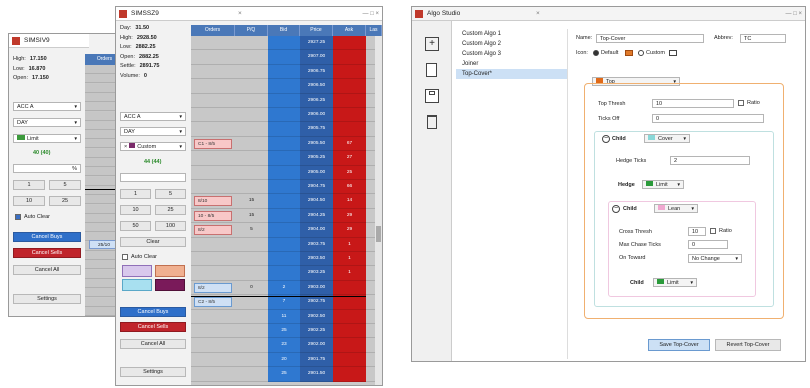 The height and width of the screenshot is (388, 810). I want to click on bid-cell: 23, so click(284, 345).